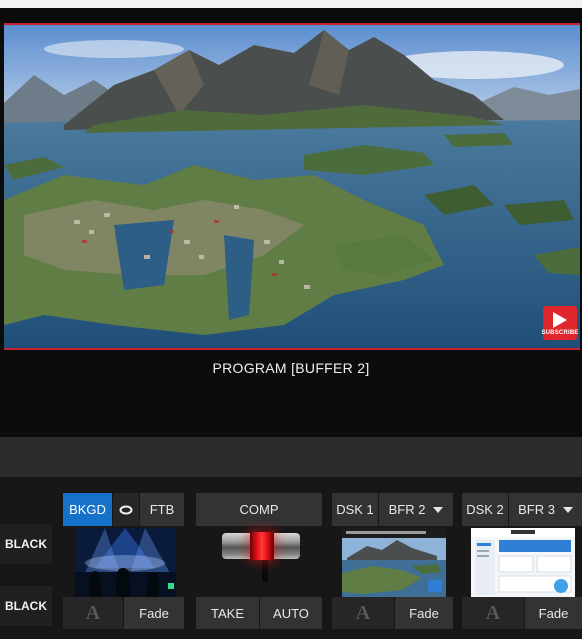 The image size is (582, 639). I want to click on dsk1-preview-thumbnail, so click(394, 562).